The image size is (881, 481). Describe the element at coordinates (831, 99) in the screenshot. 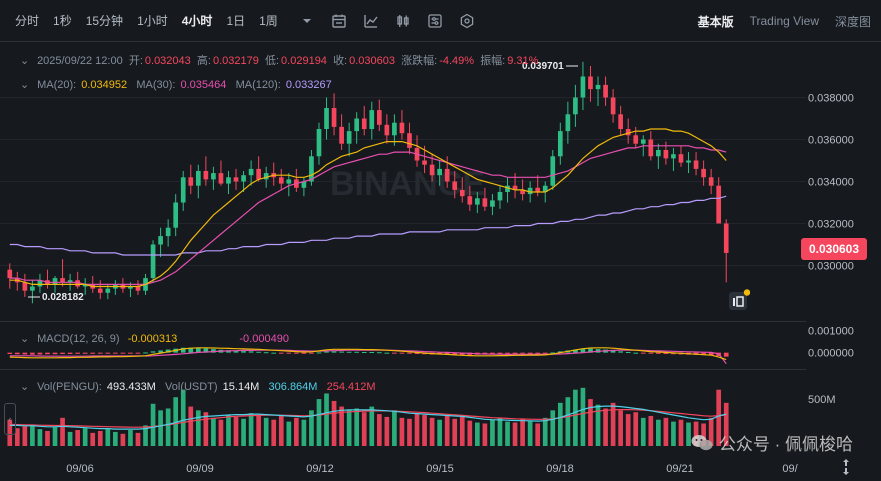

I see `price-tick-label: 0.038000` at that location.